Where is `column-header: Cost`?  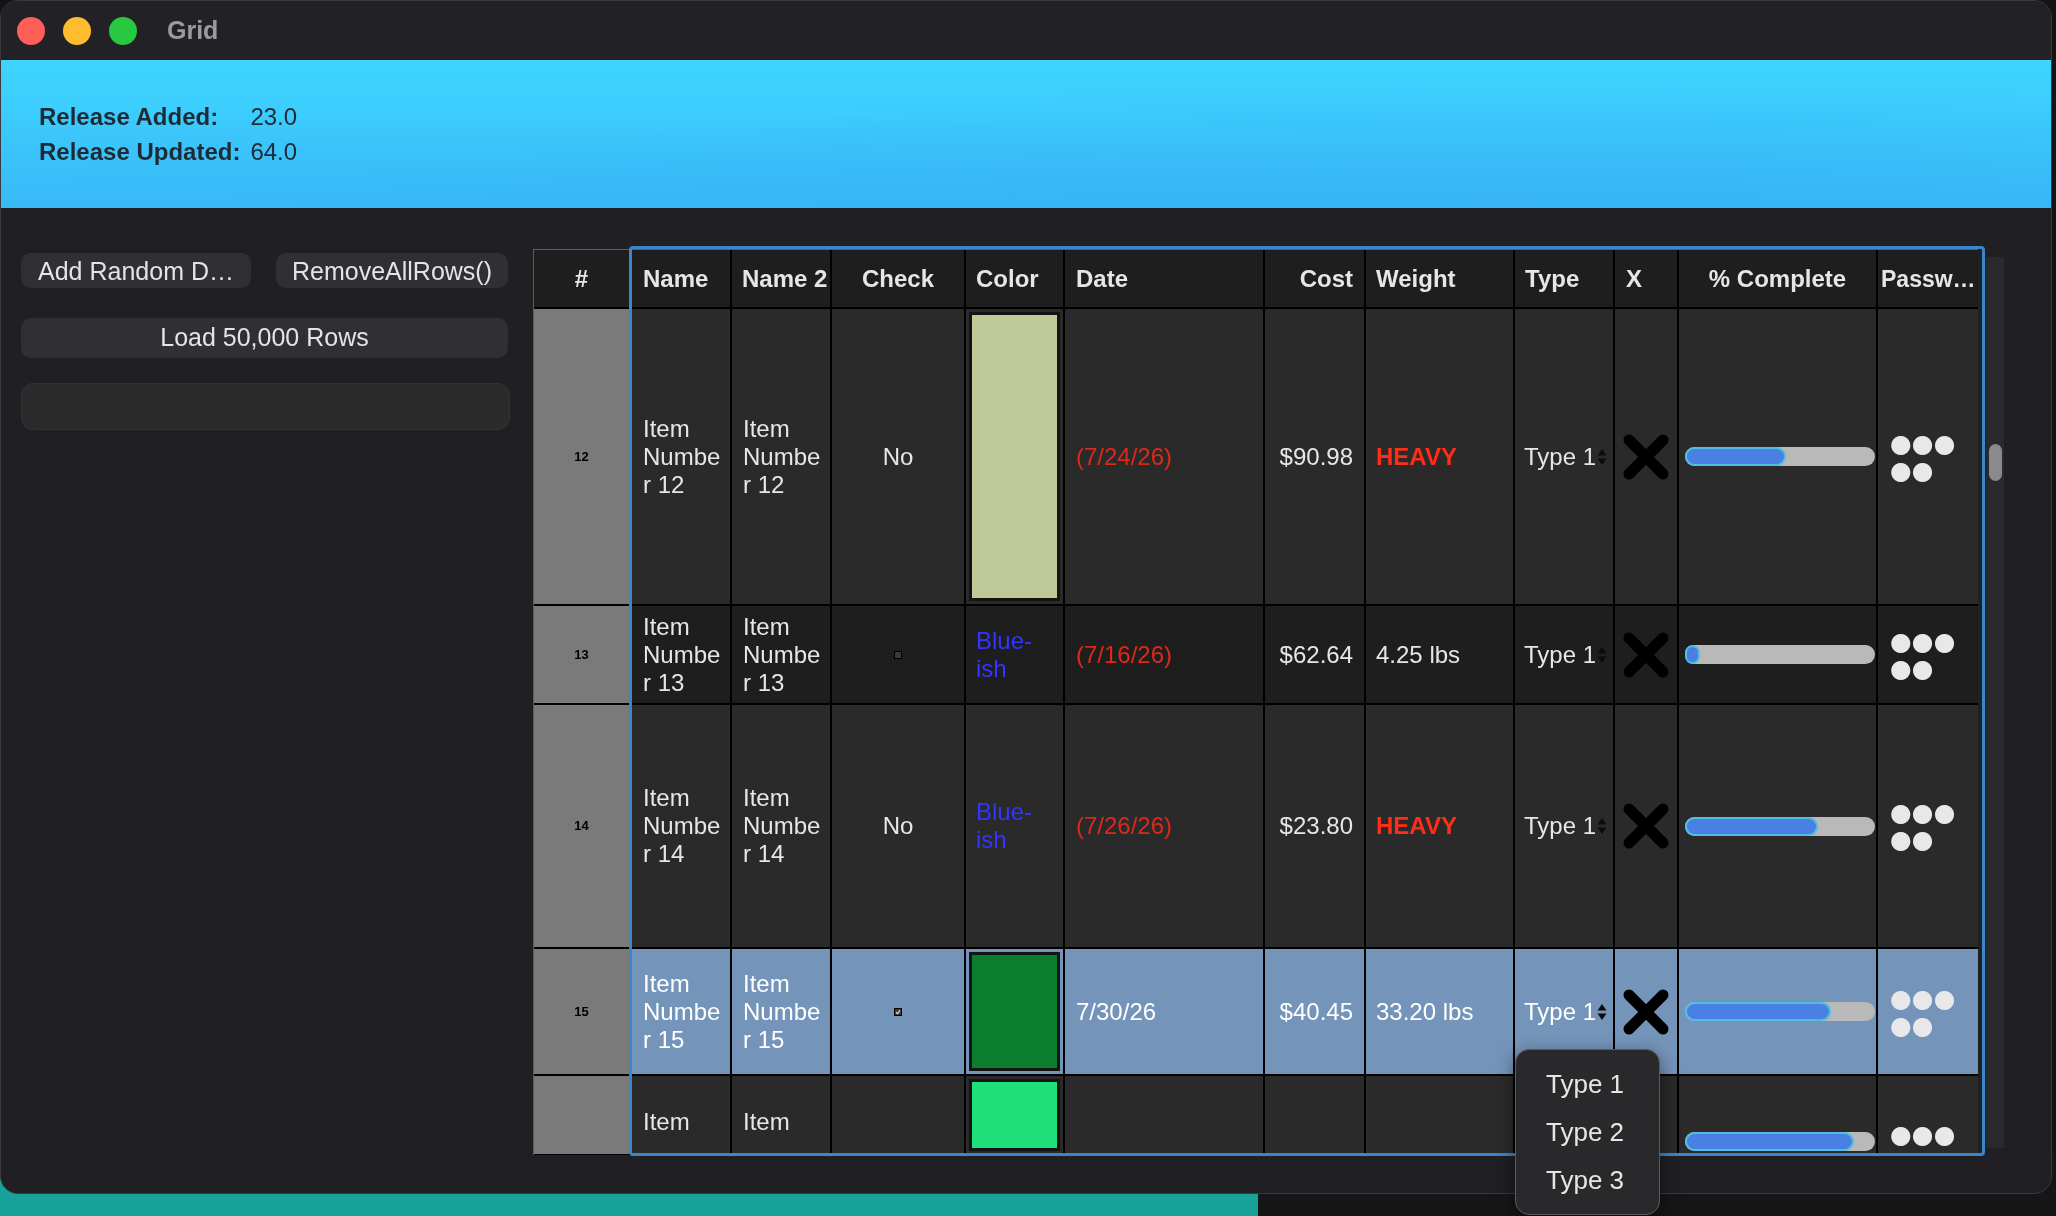
column-header: Cost is located at coordinates (1315, 278).